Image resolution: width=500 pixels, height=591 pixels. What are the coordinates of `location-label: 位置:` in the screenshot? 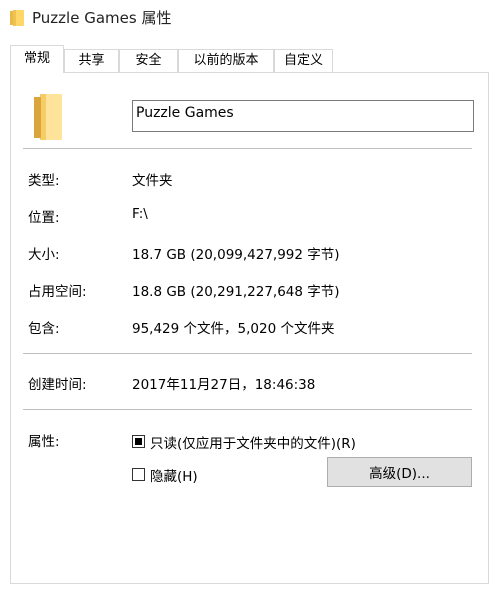 It's located at (44, 218).